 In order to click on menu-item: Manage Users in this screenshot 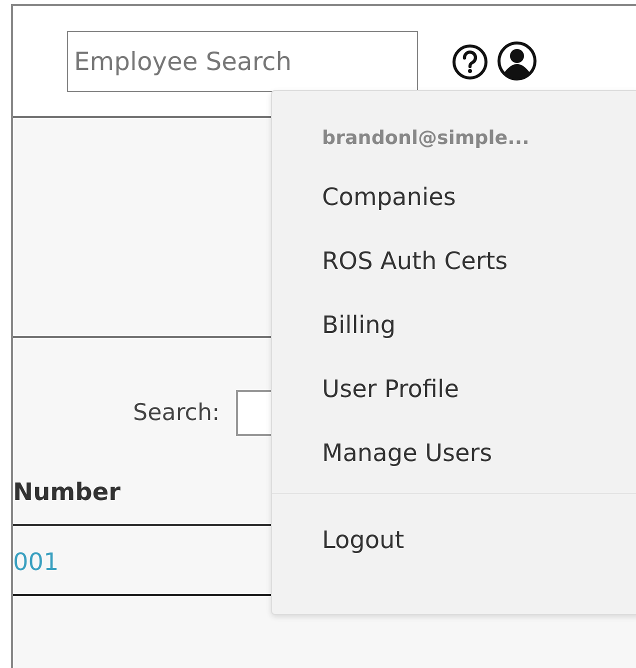, I will do `click(382, 453)`.